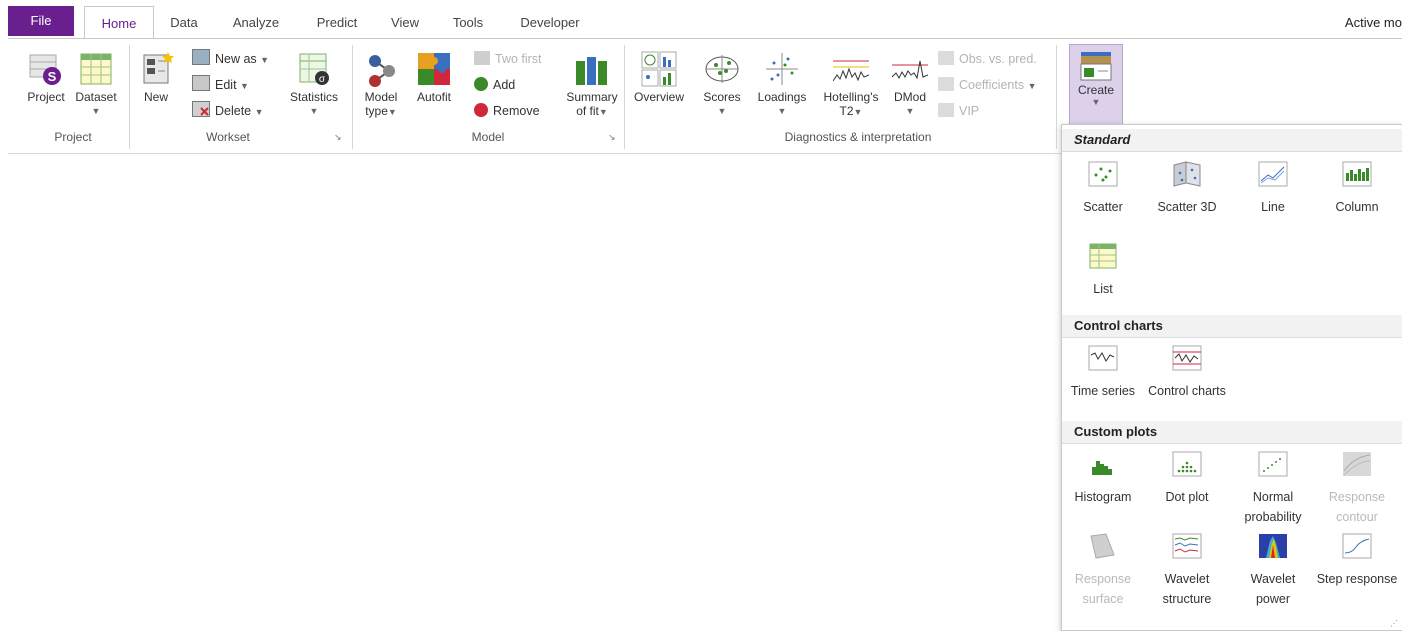 This screenshot has height=631, width=1402. I want to click on dataset-button: Dataset ▼, so click(96, 84).